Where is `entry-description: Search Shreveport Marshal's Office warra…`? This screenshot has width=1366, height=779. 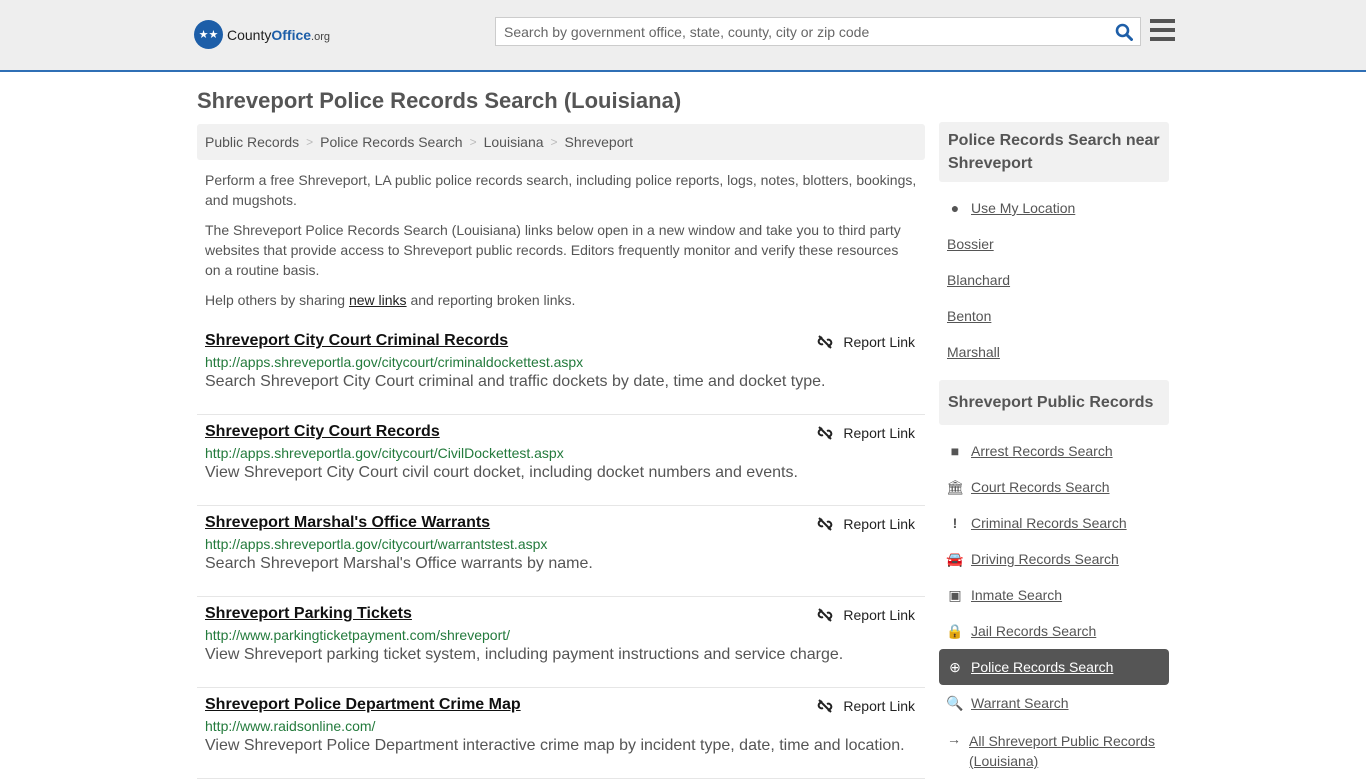
entry-description: Search Shreveport Marshal's Office warra… is located at coordinates (399, 563).